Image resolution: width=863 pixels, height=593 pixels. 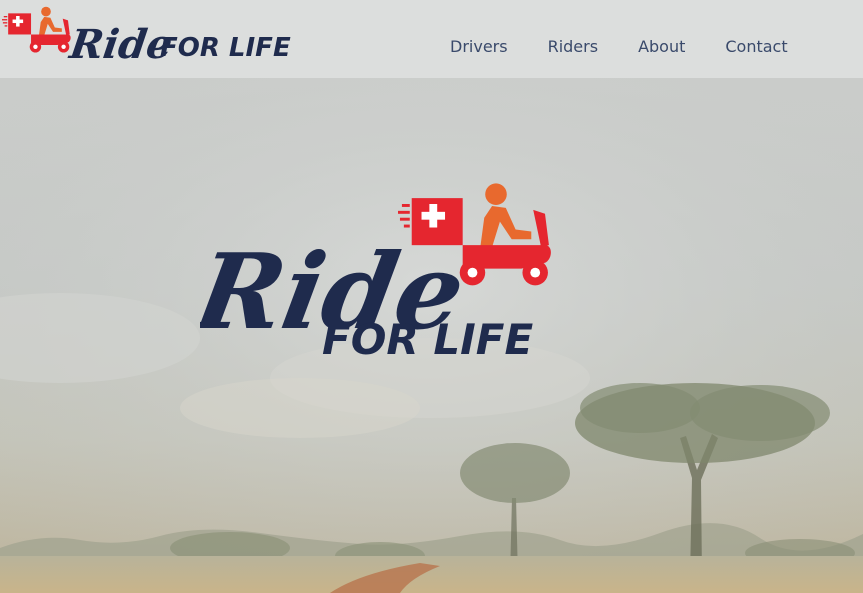 What do you see at coordinates (225, 48) in the screenshot?
I see `header-logo-caps: FOR LIFE` at bounding box center [225, 48].